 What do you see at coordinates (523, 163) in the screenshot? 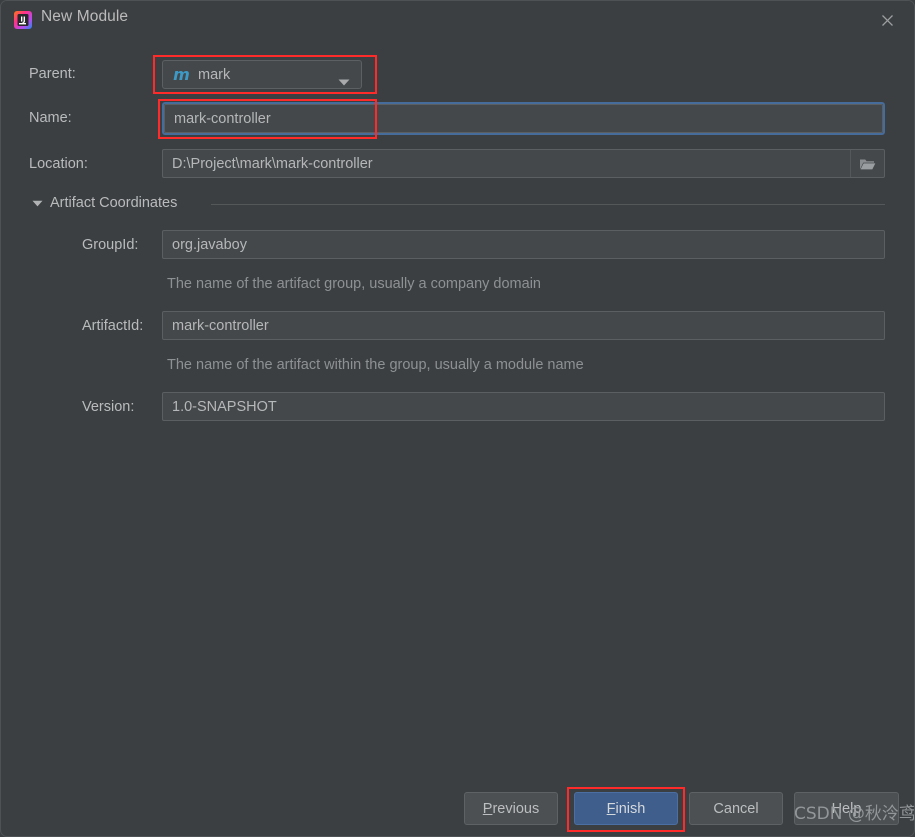
I see `location-input: D:\Project\mark\mark-controller` at bounding box center [523, 163].